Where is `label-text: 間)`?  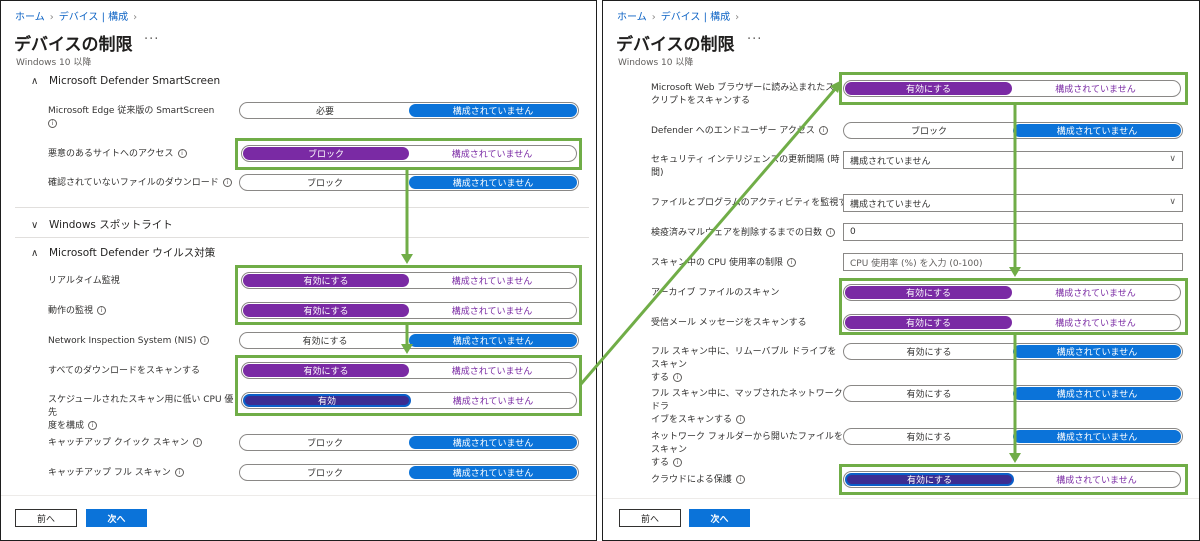
label-text: 間) is located at coordinates (657, 173).